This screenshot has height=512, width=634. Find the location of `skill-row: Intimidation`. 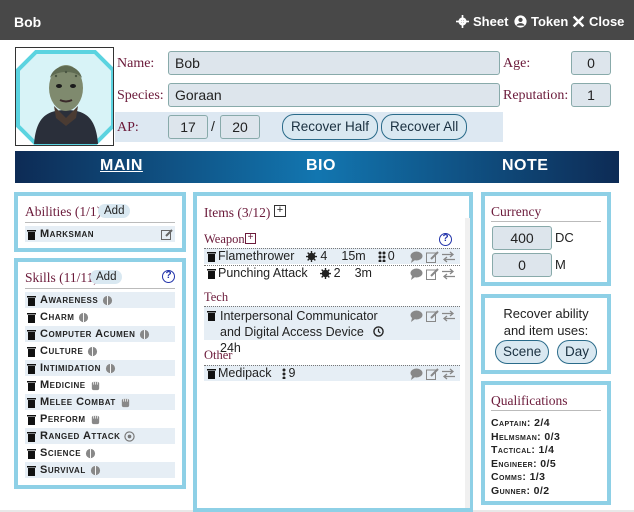

skill-row: Intimidation is located at coordinates (100, 368).